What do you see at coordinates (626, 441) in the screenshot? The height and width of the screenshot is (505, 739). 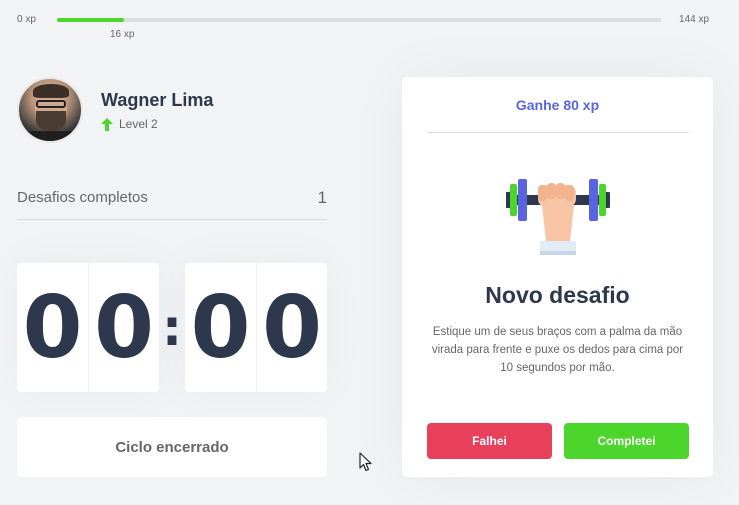 I see `completed-button: Completei` at bounding box center [626, 441].